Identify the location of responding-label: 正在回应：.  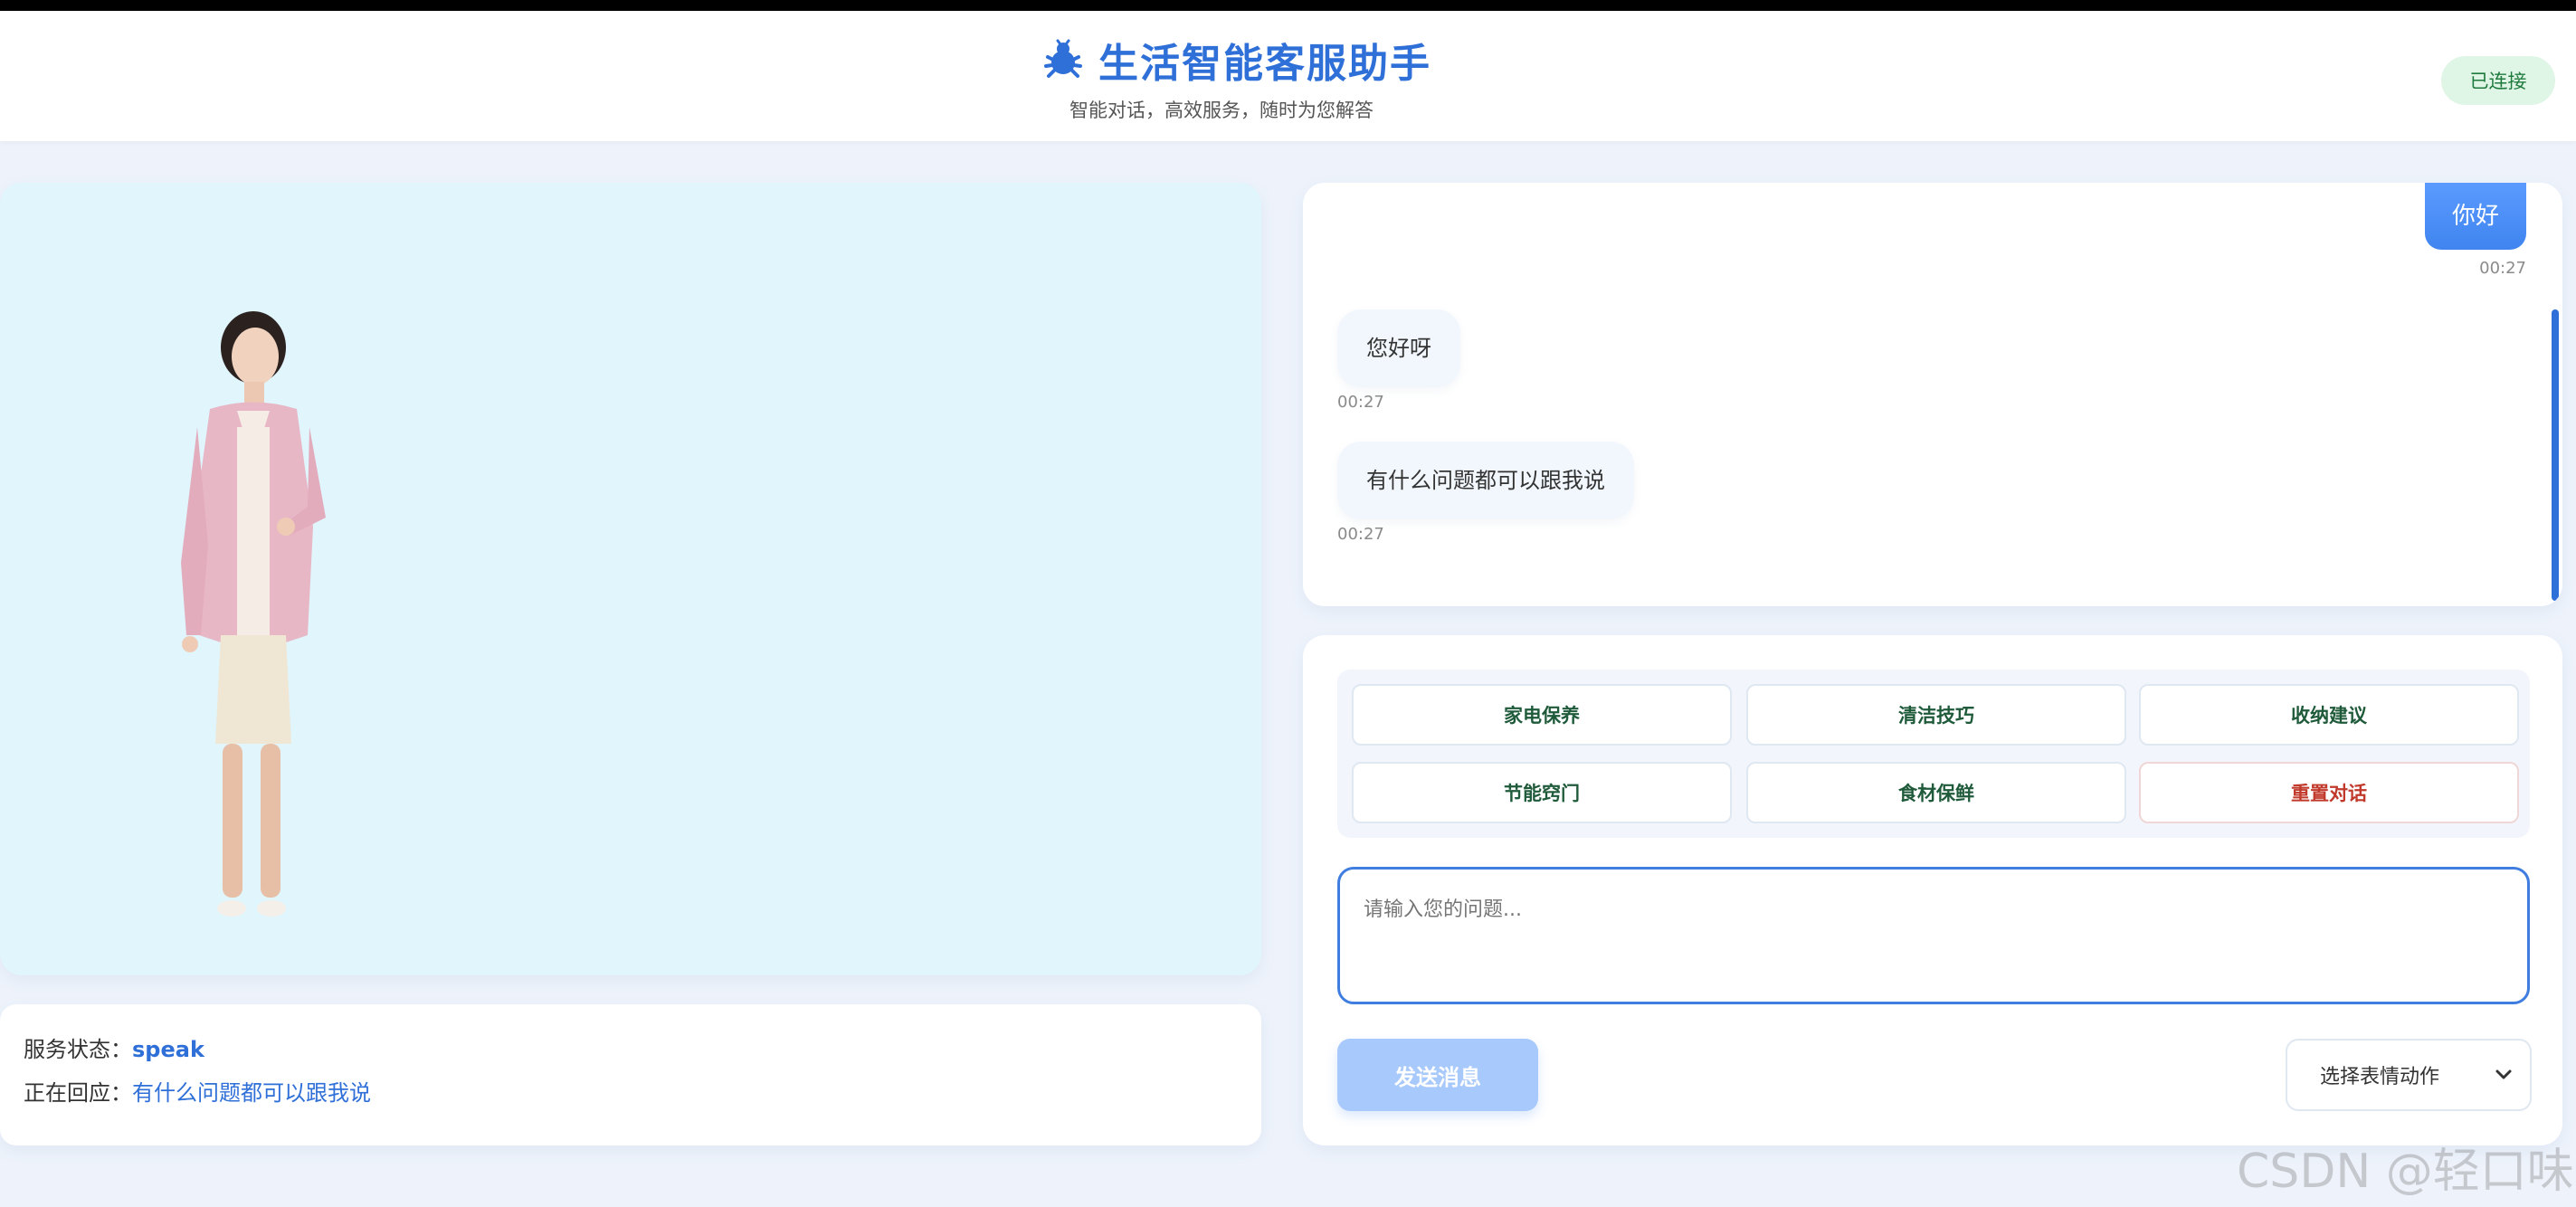
(78, 1093).